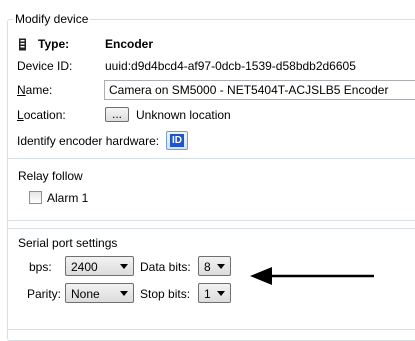 This screenshot has width=415, height=341. Describe the element at coordinates (20, 115) in the screenshot. I see `location-label-mnemonic: L` at that location.